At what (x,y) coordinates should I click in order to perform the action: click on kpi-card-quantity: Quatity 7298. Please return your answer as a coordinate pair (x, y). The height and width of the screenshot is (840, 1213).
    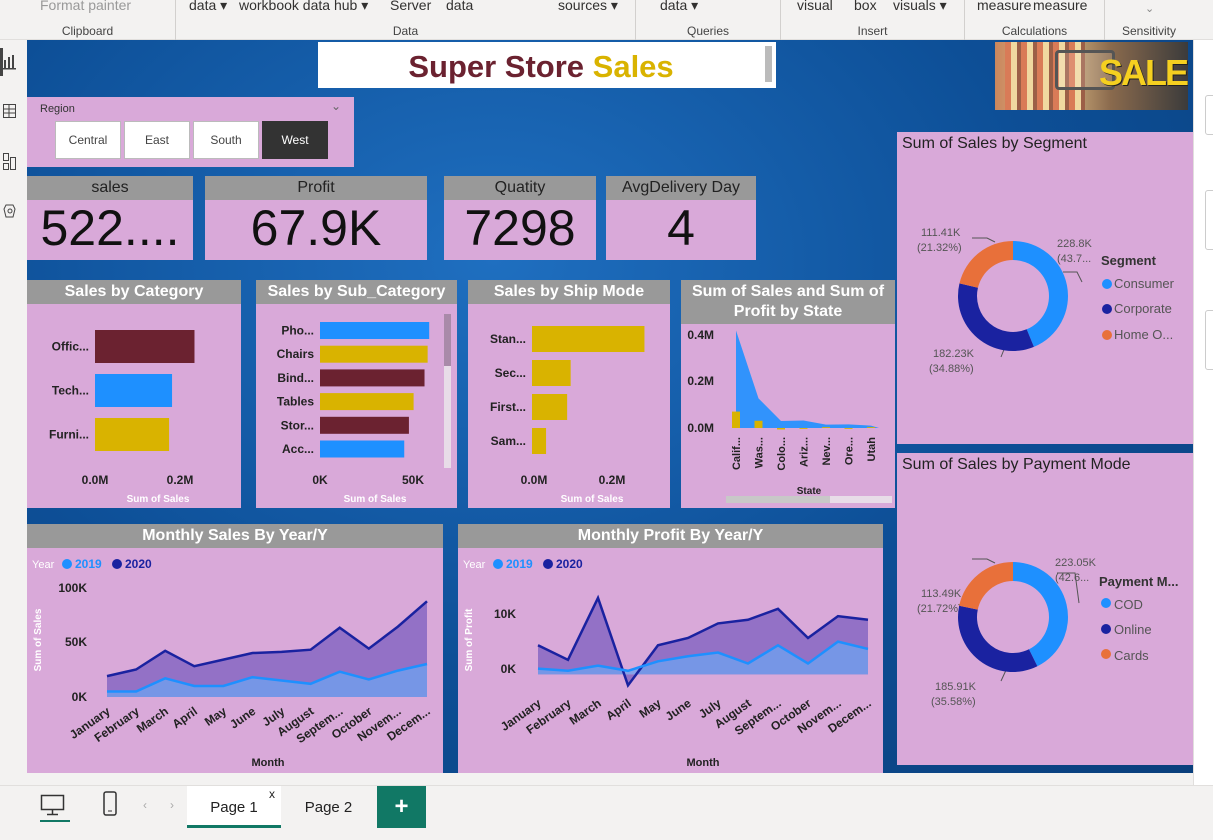
    Looking at the image, I should click on (520, 218).